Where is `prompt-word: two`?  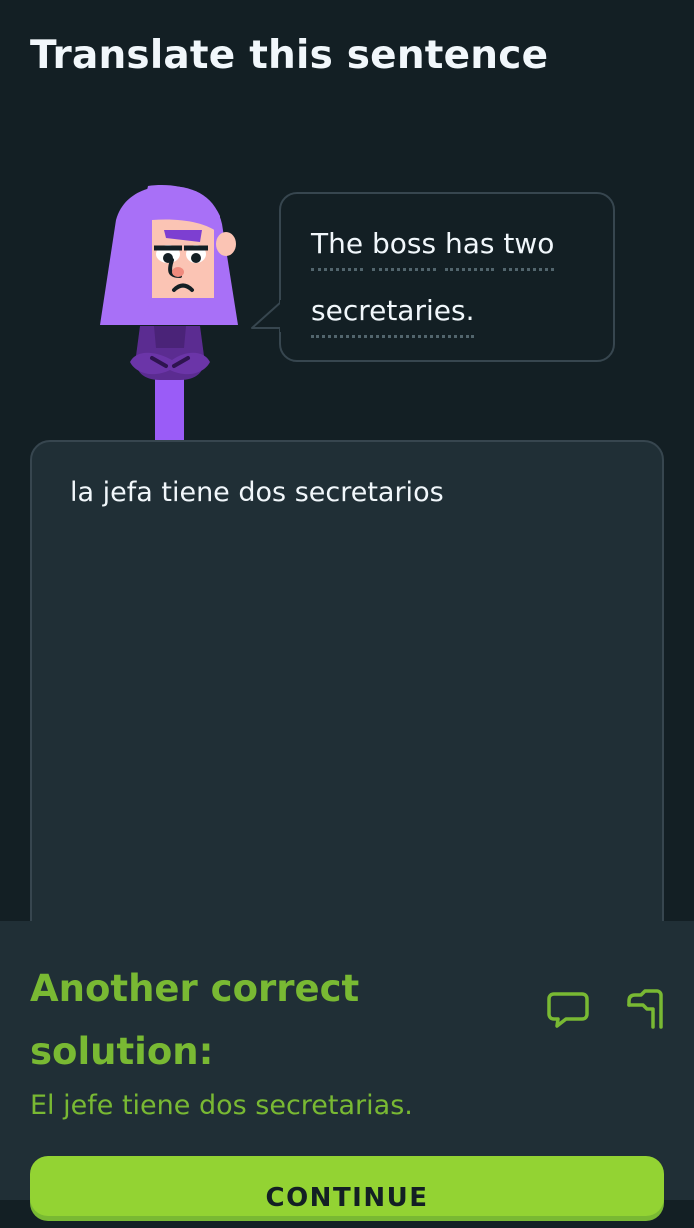
prompt-word: two is located at coordinates (529, 247).